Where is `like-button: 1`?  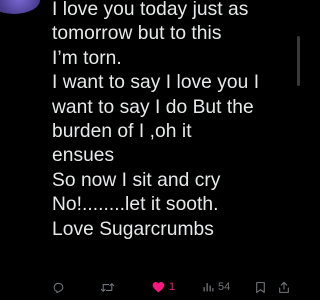
like-button: 1 is located at coordinates (163, 287).